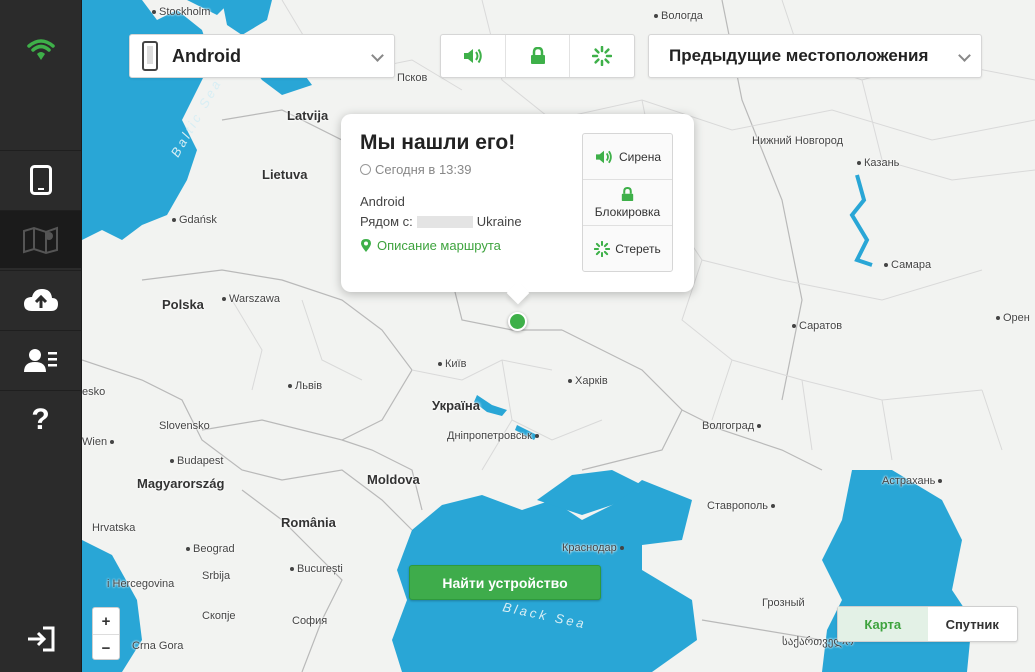  Describe the element at coordinates (913, 481) in the screenshot. I see `city-label: Астрахань` at that location.